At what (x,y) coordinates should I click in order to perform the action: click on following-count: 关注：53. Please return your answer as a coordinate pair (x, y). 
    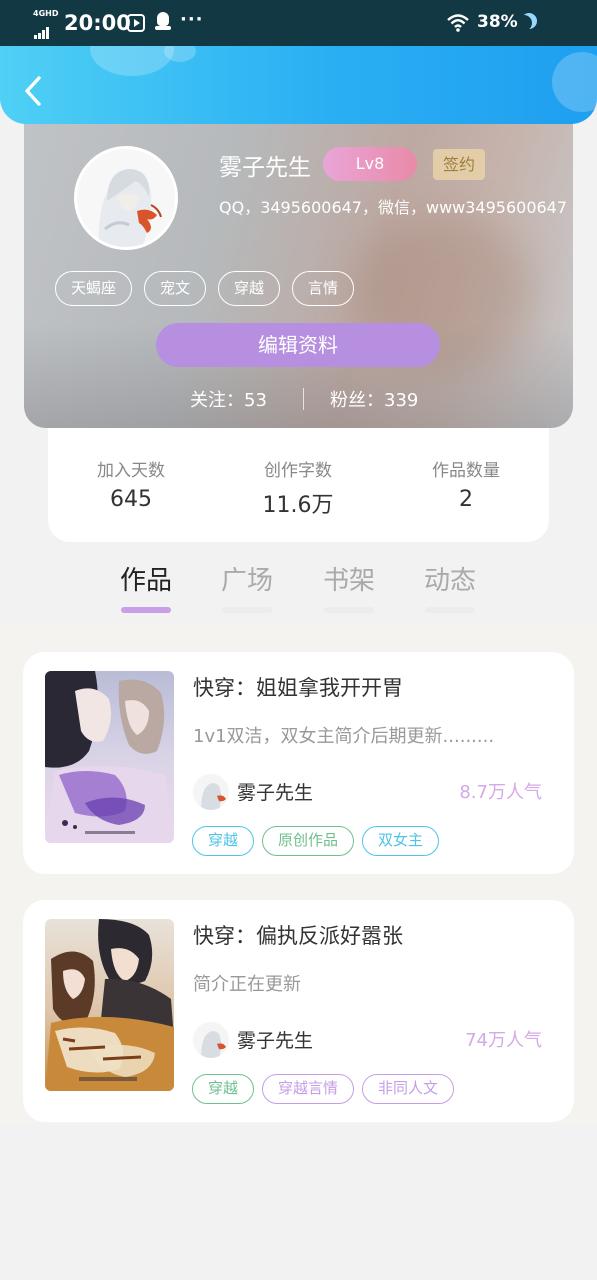
    Looking at the image, I should click on (228, 399).